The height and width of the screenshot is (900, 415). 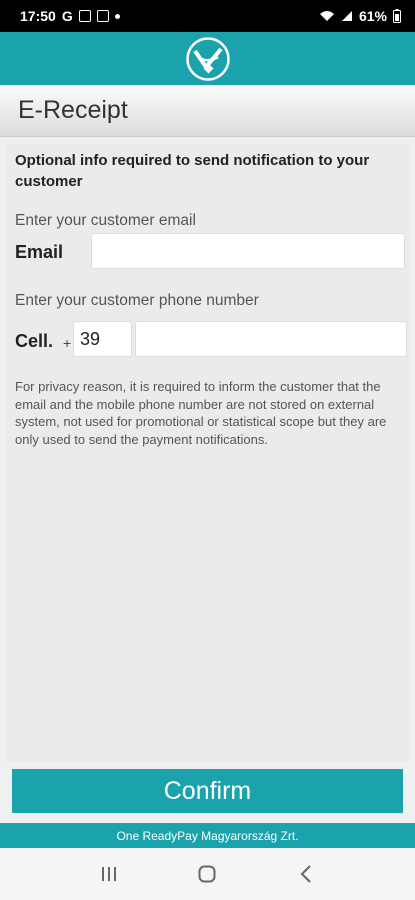 I want to click on phone-number-field, so click(x=271, y=339).